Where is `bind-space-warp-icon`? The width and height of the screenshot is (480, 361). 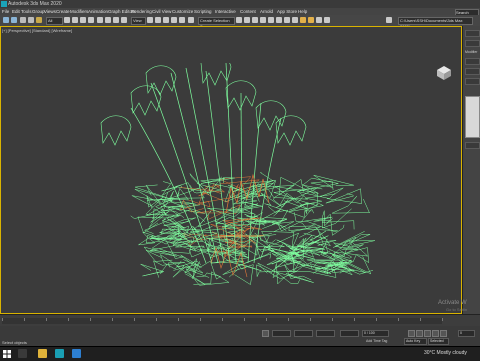 bind-space-warp-icon is located at coordinates (39, 20).